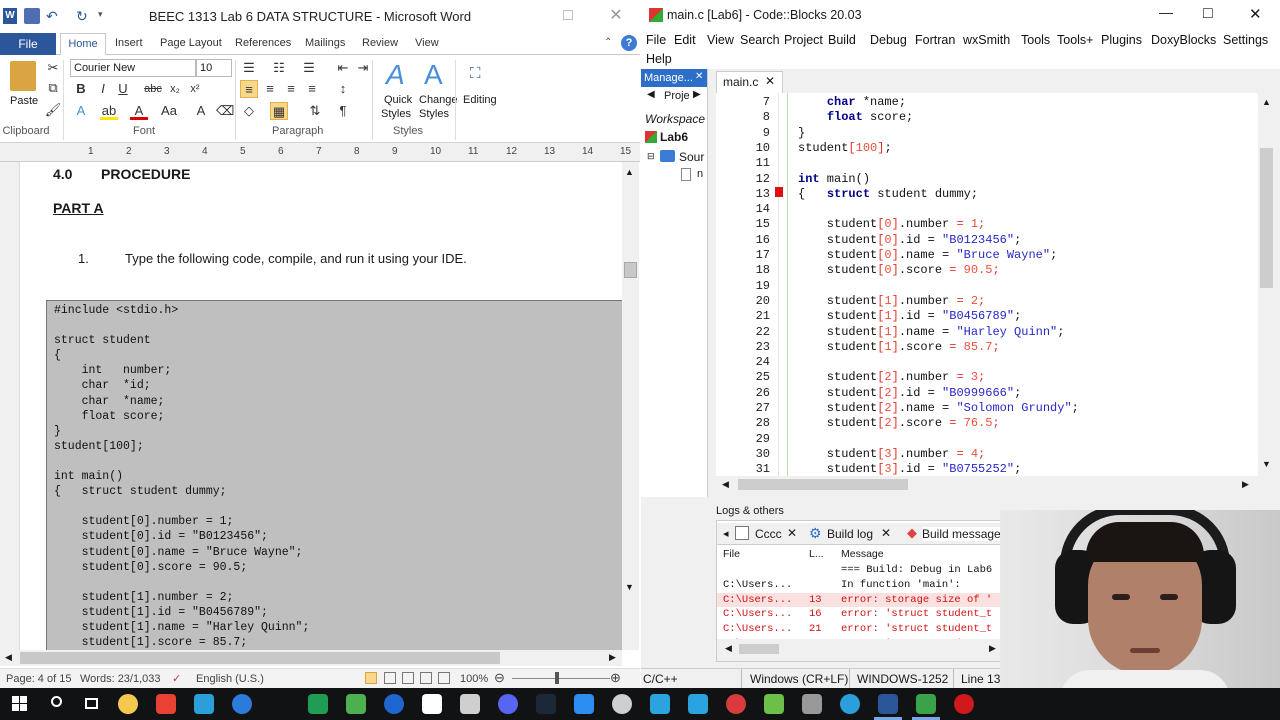 The width and height of the screenshot is (1280, 720). I want to click on proofing-icon: ✓, so click(176, 678).